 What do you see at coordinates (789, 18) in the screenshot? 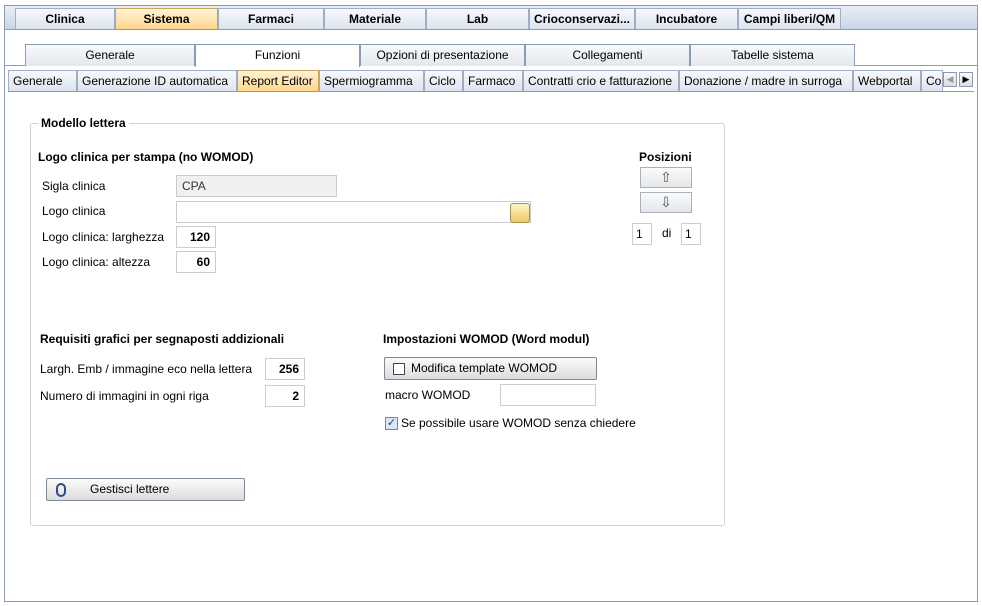
I see `tab-campi-liberi: Campi liberi/QM` at bounding box center [789, 18].